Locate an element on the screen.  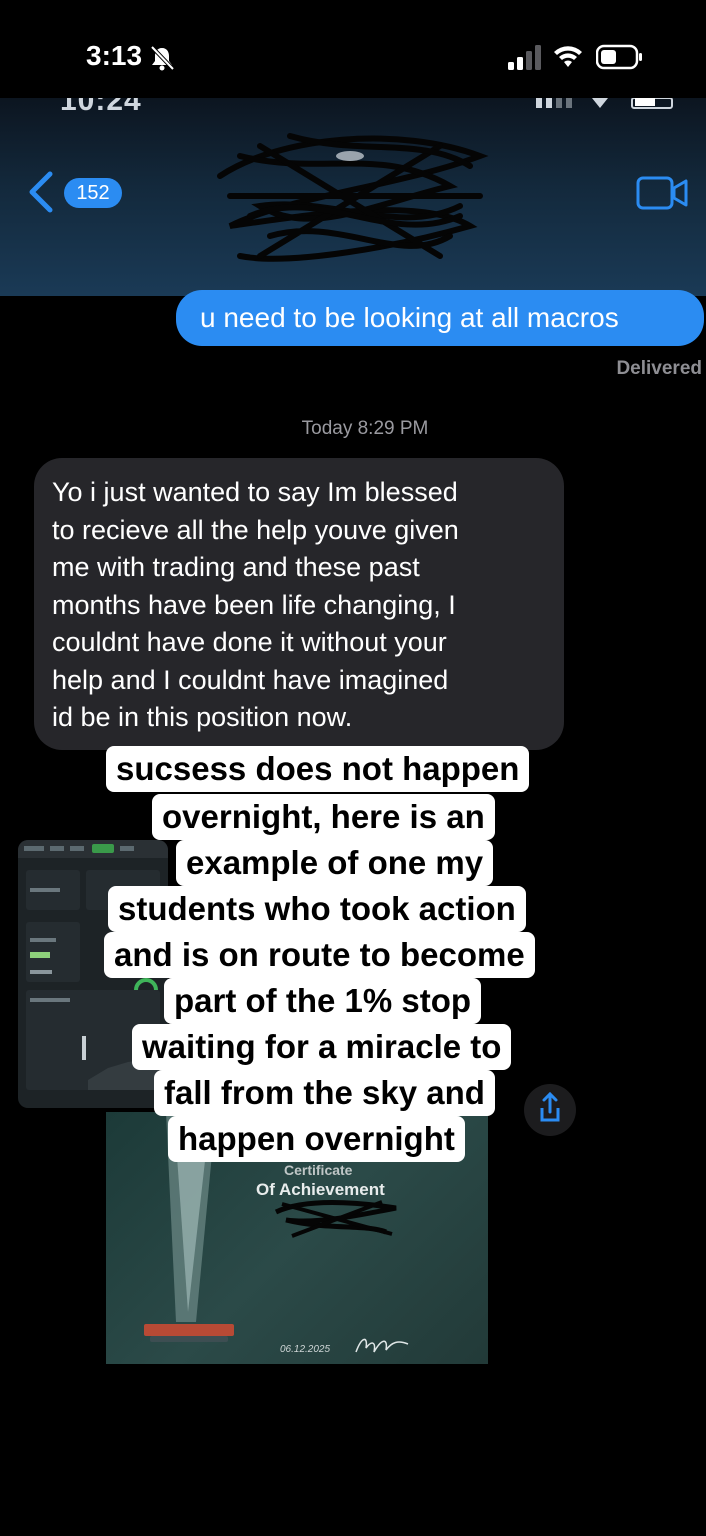
received-message-line: months have been life changing, I is located at coordinates (254, 604).